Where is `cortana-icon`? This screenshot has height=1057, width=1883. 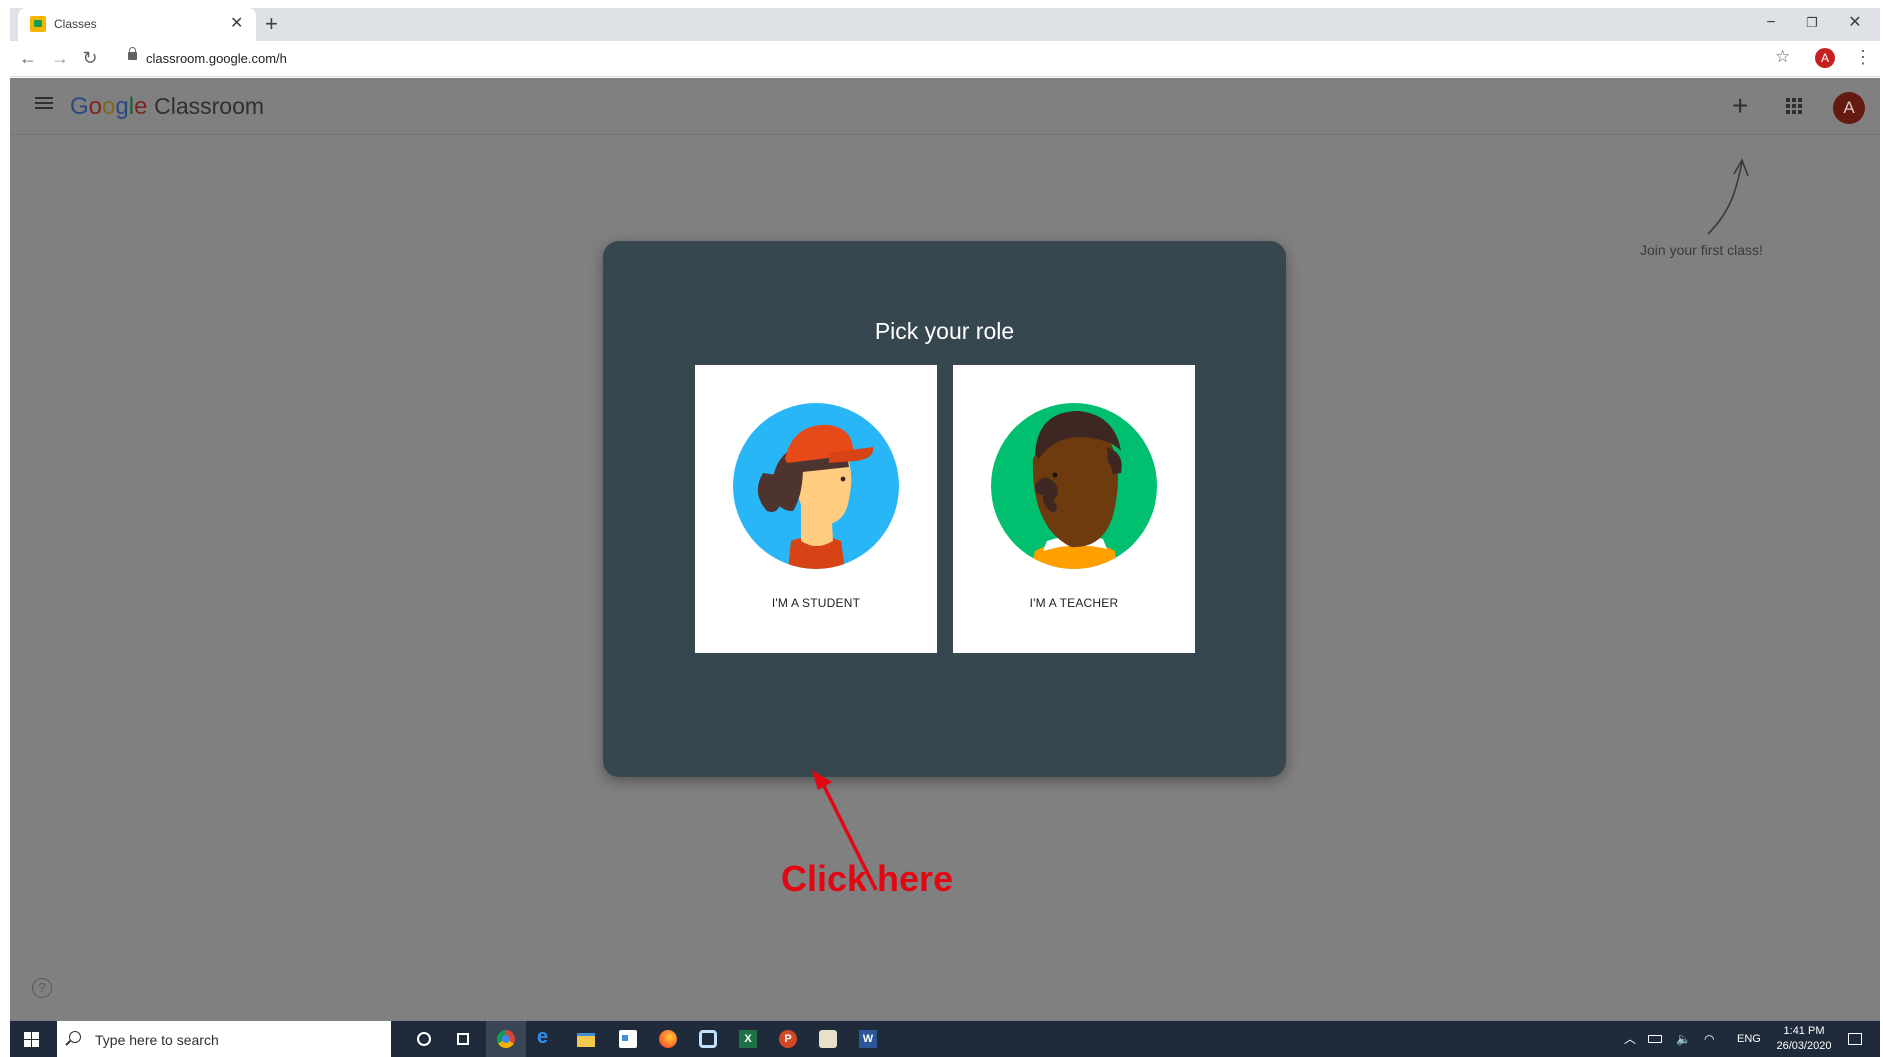
cortana-icon is located at coordinates (424, 1039).